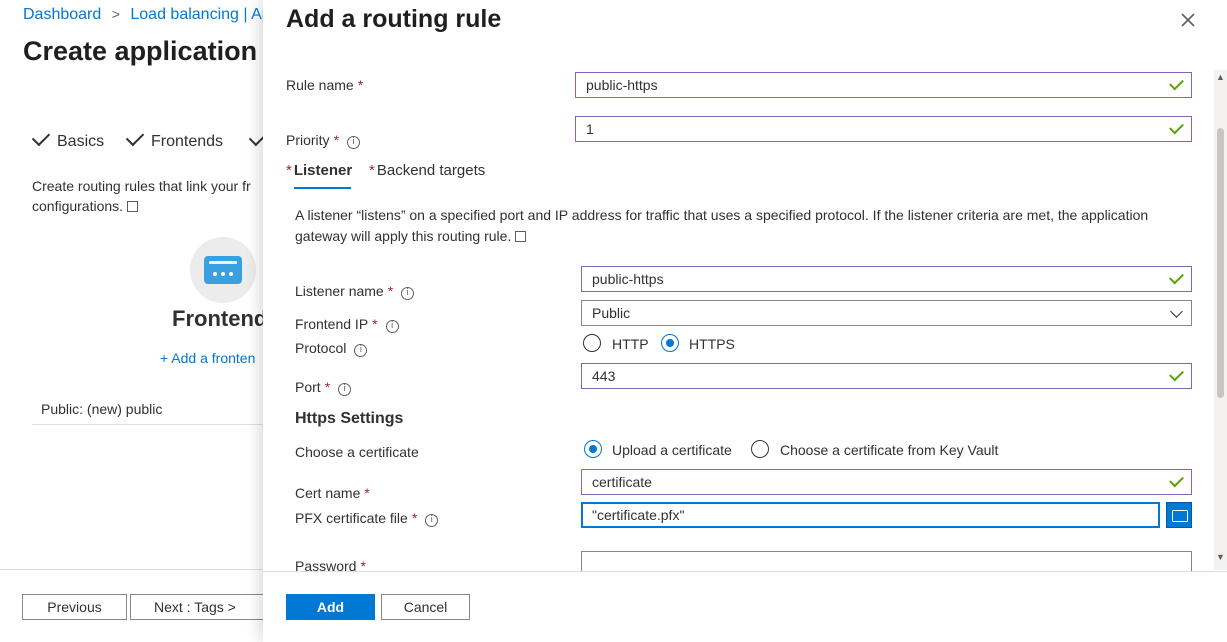 Image resolution: width=1227 pixels, height=642 pixels. I want to click on step-frontends: Frontends, so click(174, 139).